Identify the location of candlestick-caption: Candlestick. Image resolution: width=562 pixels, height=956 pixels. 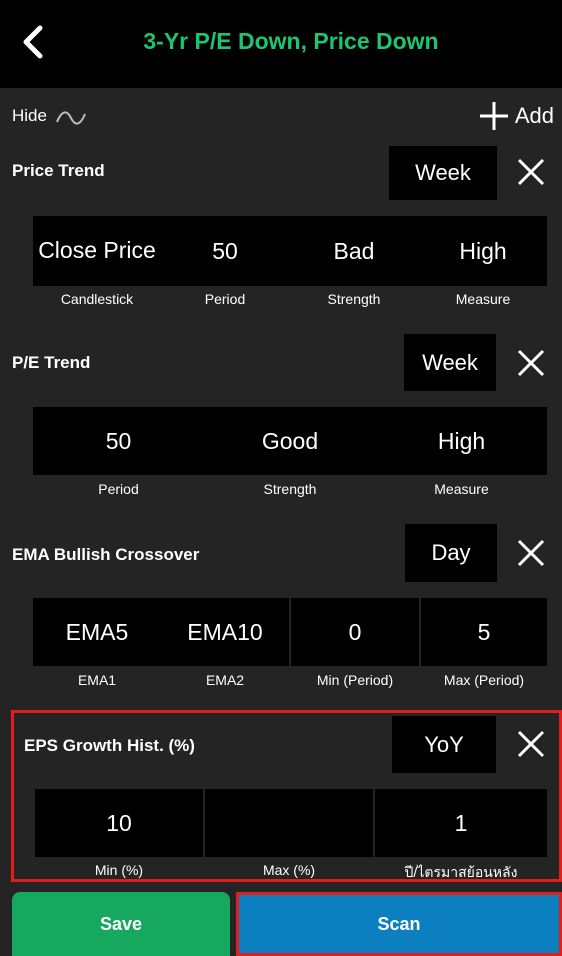
(97, 299).